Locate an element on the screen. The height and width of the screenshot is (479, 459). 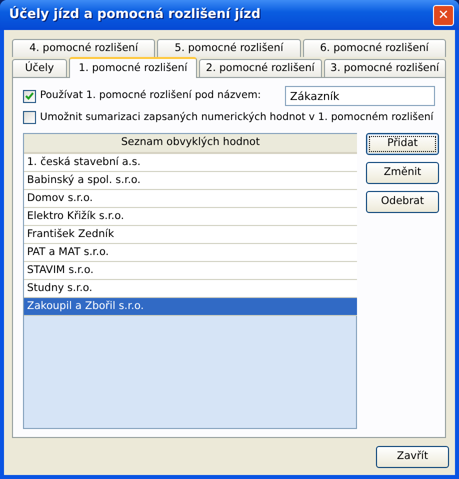
list-item: PAT a MAT s.r.o. is located at coordinates (190, 253).